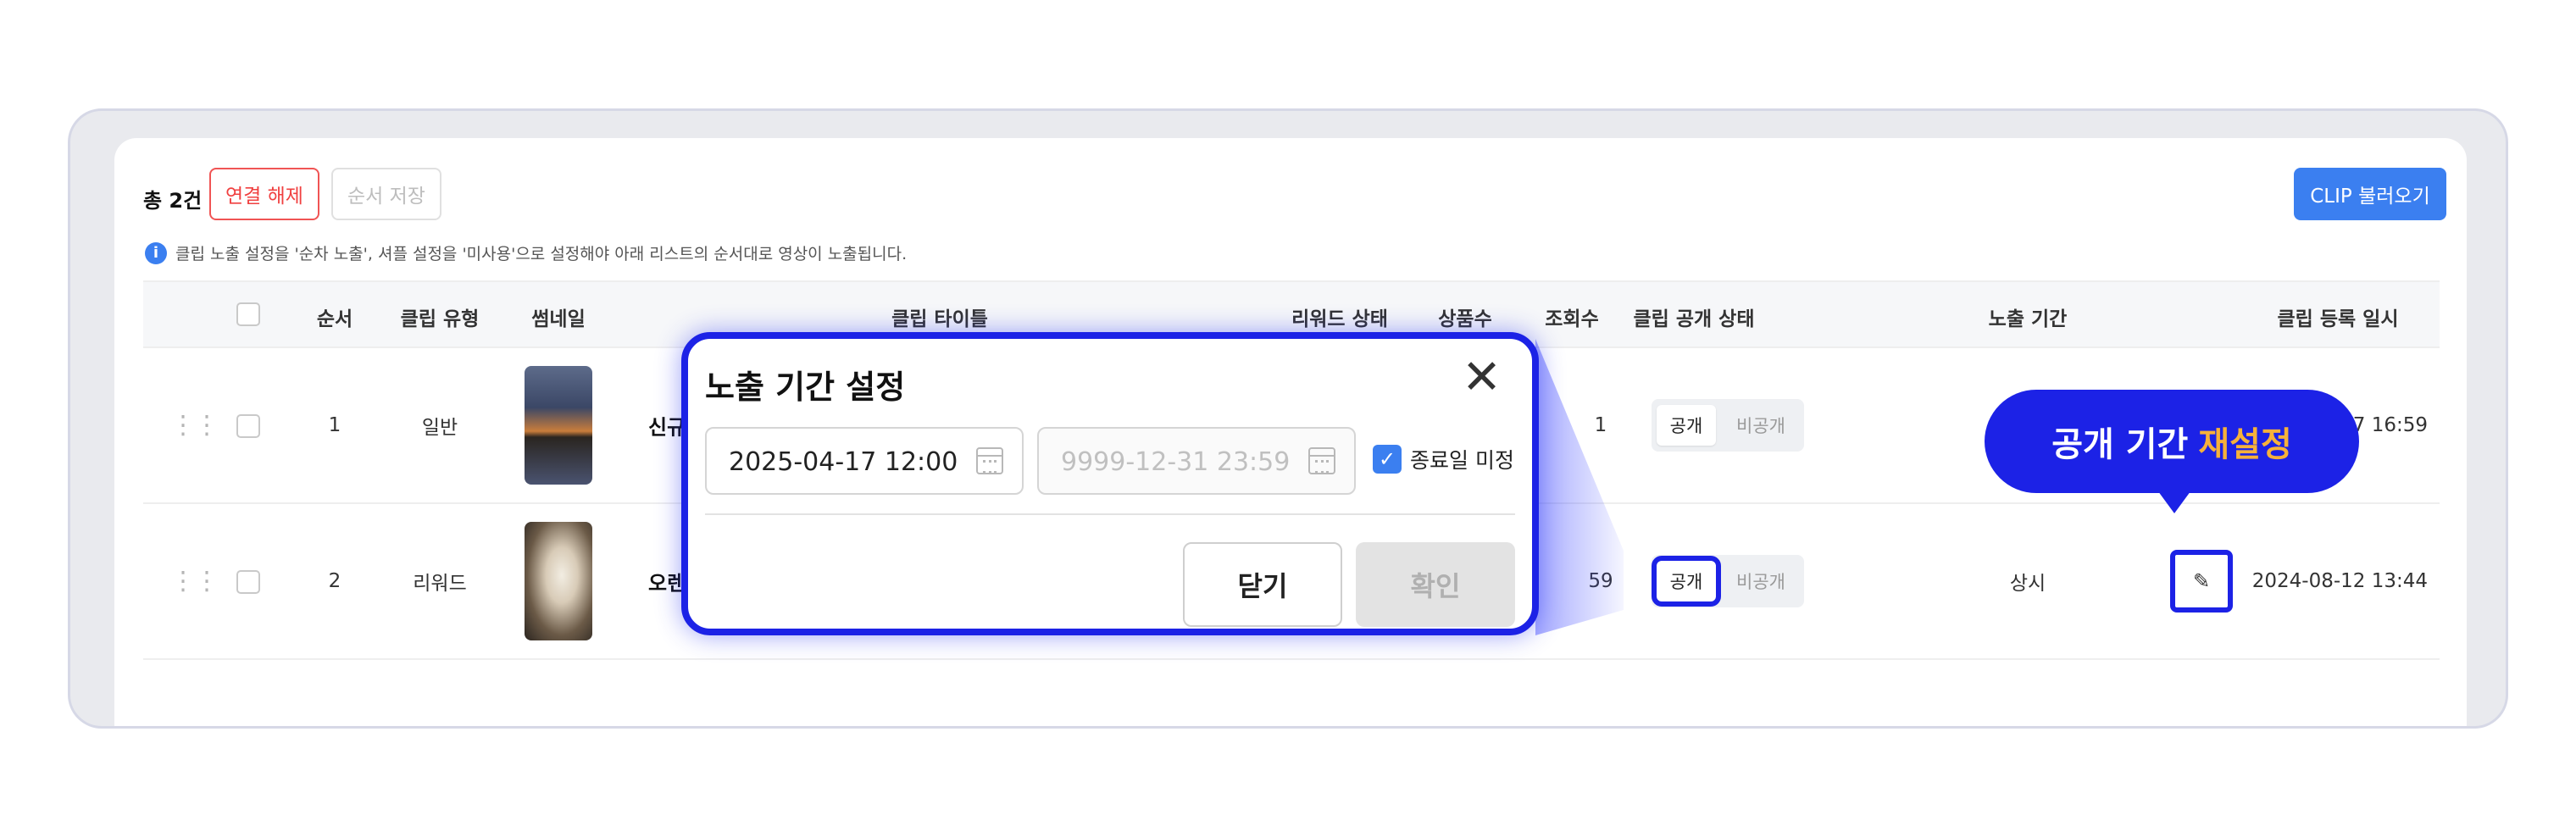 Image resolution: width=2576 pixels, height=837 pixels. What do you see at coordinates (156, 252) in the screenshot?
I see `info-icon: i` at bounding box center [156, 252].